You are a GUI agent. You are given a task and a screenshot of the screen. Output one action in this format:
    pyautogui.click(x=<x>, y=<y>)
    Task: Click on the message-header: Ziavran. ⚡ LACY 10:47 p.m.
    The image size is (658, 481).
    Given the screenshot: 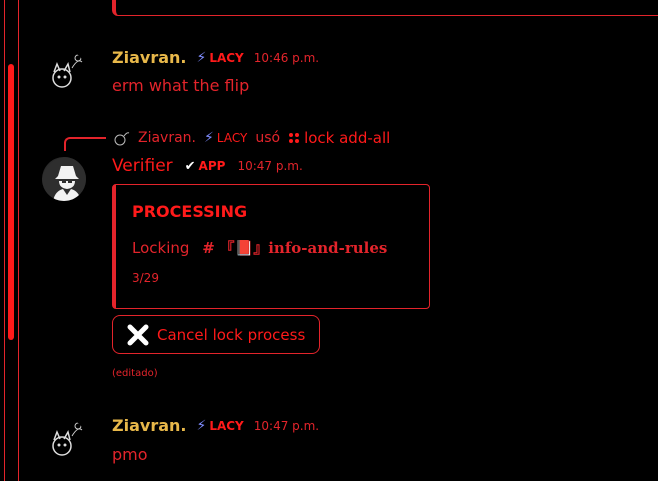 What is the action you would take?
    pyautogui.click(x=215, y=425)
    